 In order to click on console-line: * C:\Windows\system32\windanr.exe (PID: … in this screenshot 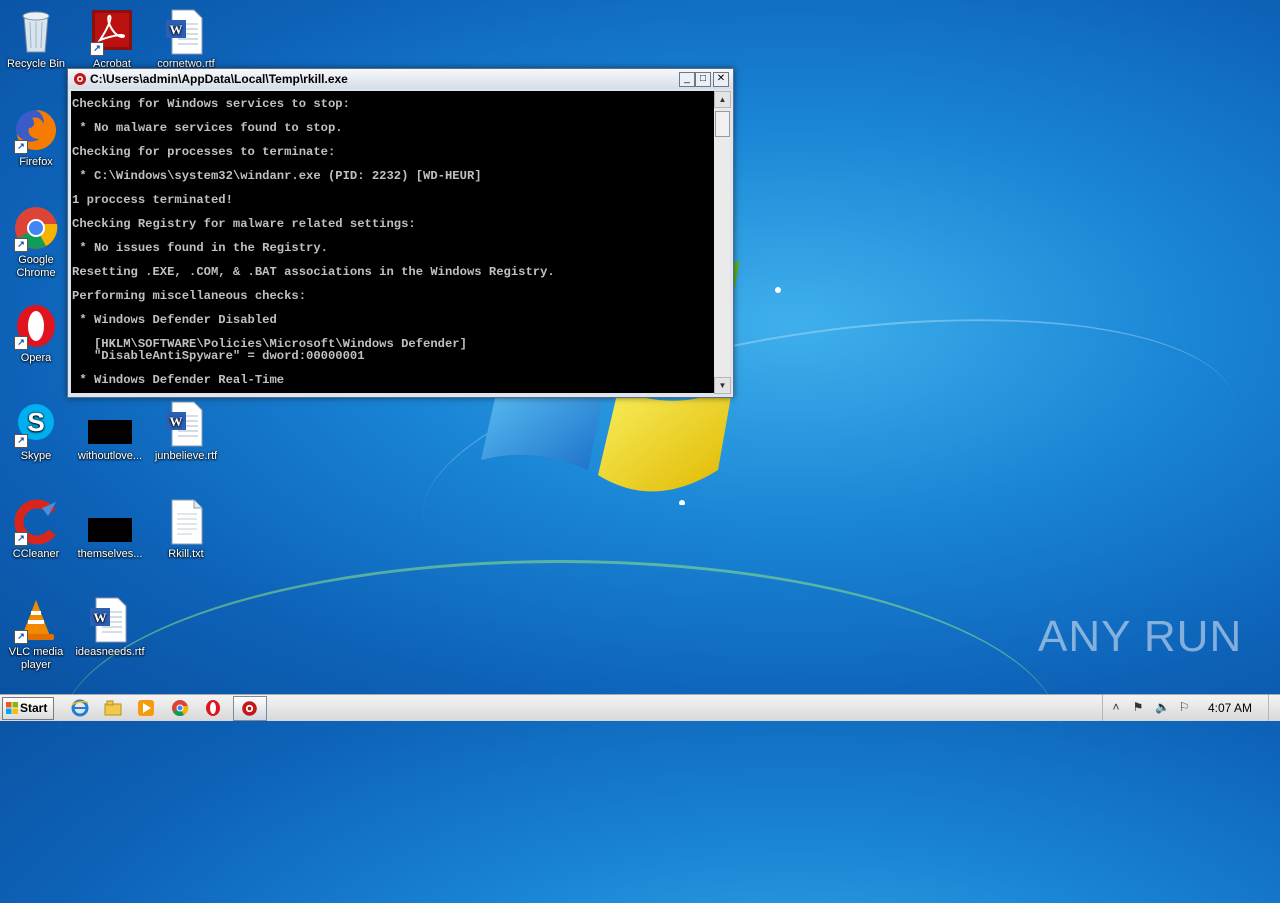, I will do `click(277, 176)`.